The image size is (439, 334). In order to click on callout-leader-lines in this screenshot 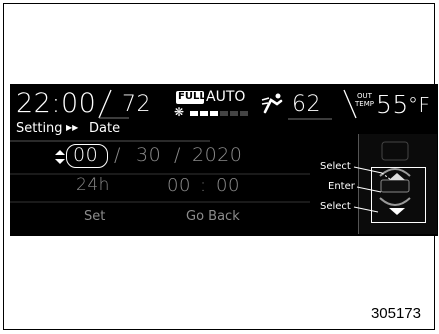, I will do `click(372, 189)`.